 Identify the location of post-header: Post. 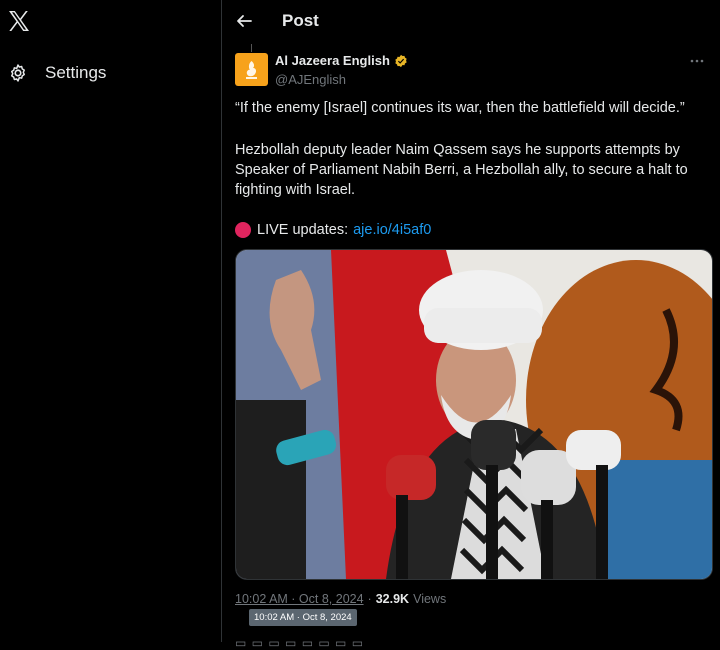
(471, 22).